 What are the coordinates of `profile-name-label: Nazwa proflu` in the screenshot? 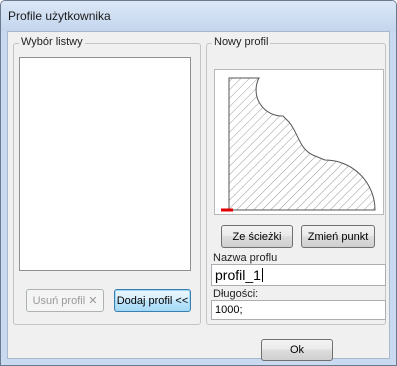 It's located at (245, 258).